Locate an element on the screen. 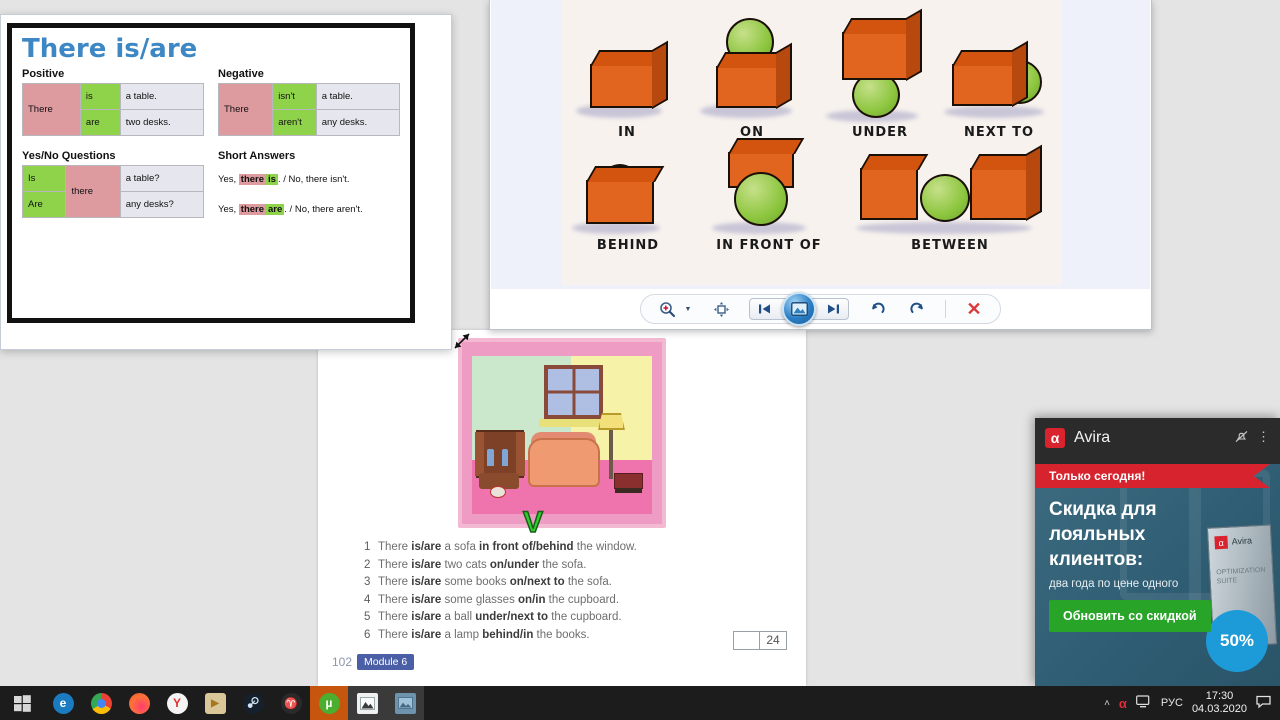  taskbar-item-world-of-tanks: ♈ is located at coordinates (291, 703).